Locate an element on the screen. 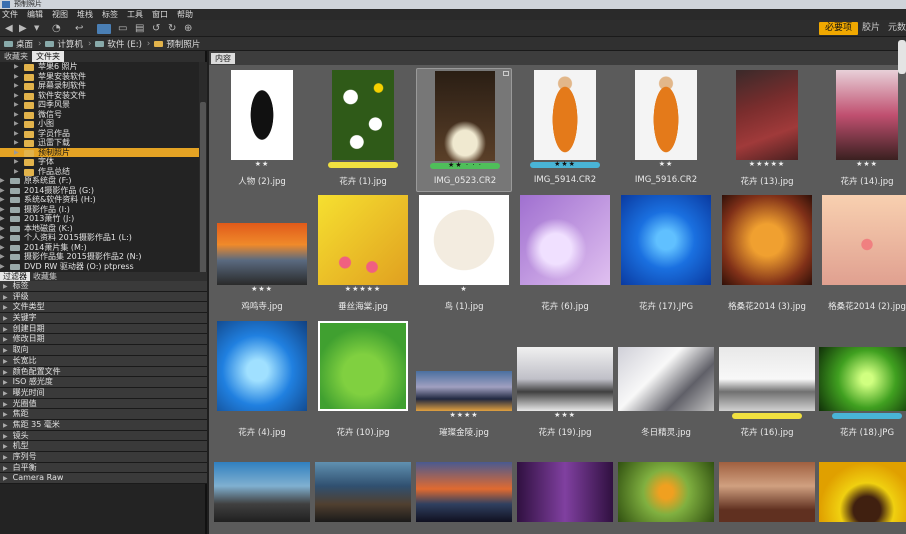 The height and width of the screenshot is (534, 906). filter-row: ▶ Camera Raw is located at coordinates (103, 479).